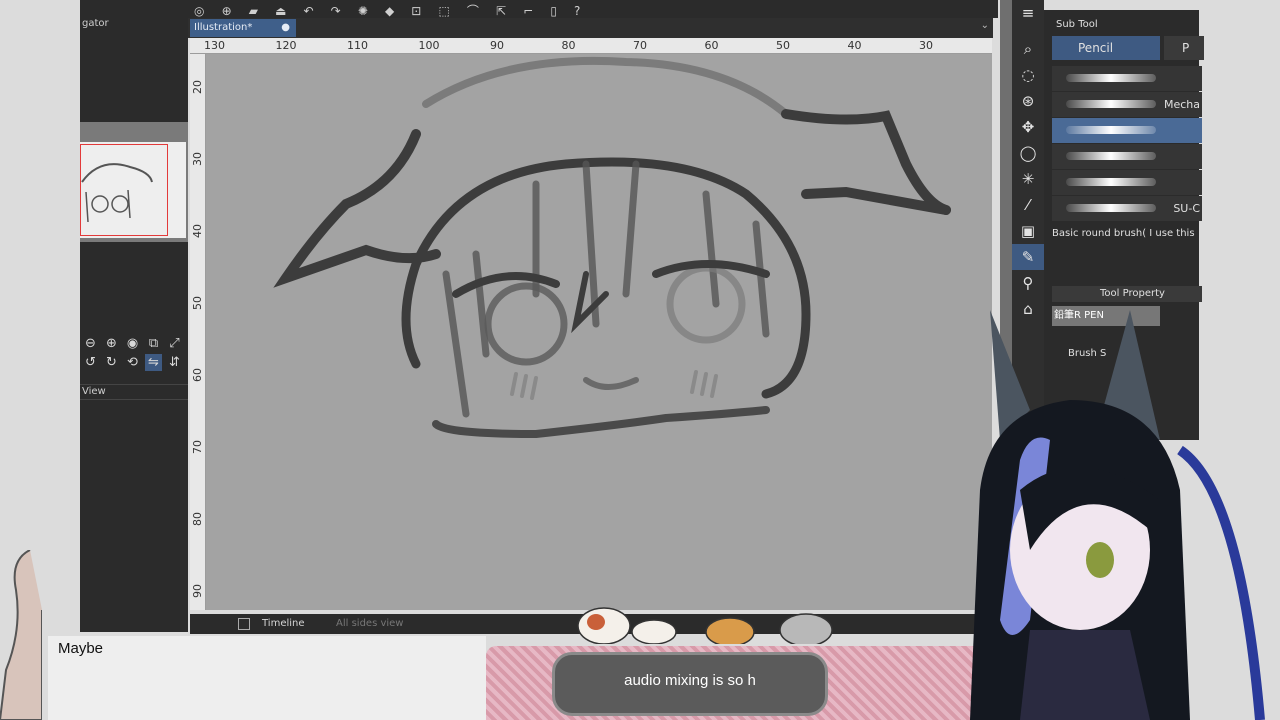 This screenshot has height=720, width=1280. I want to click on ruler-top-tick: 50, so click(783, 45).